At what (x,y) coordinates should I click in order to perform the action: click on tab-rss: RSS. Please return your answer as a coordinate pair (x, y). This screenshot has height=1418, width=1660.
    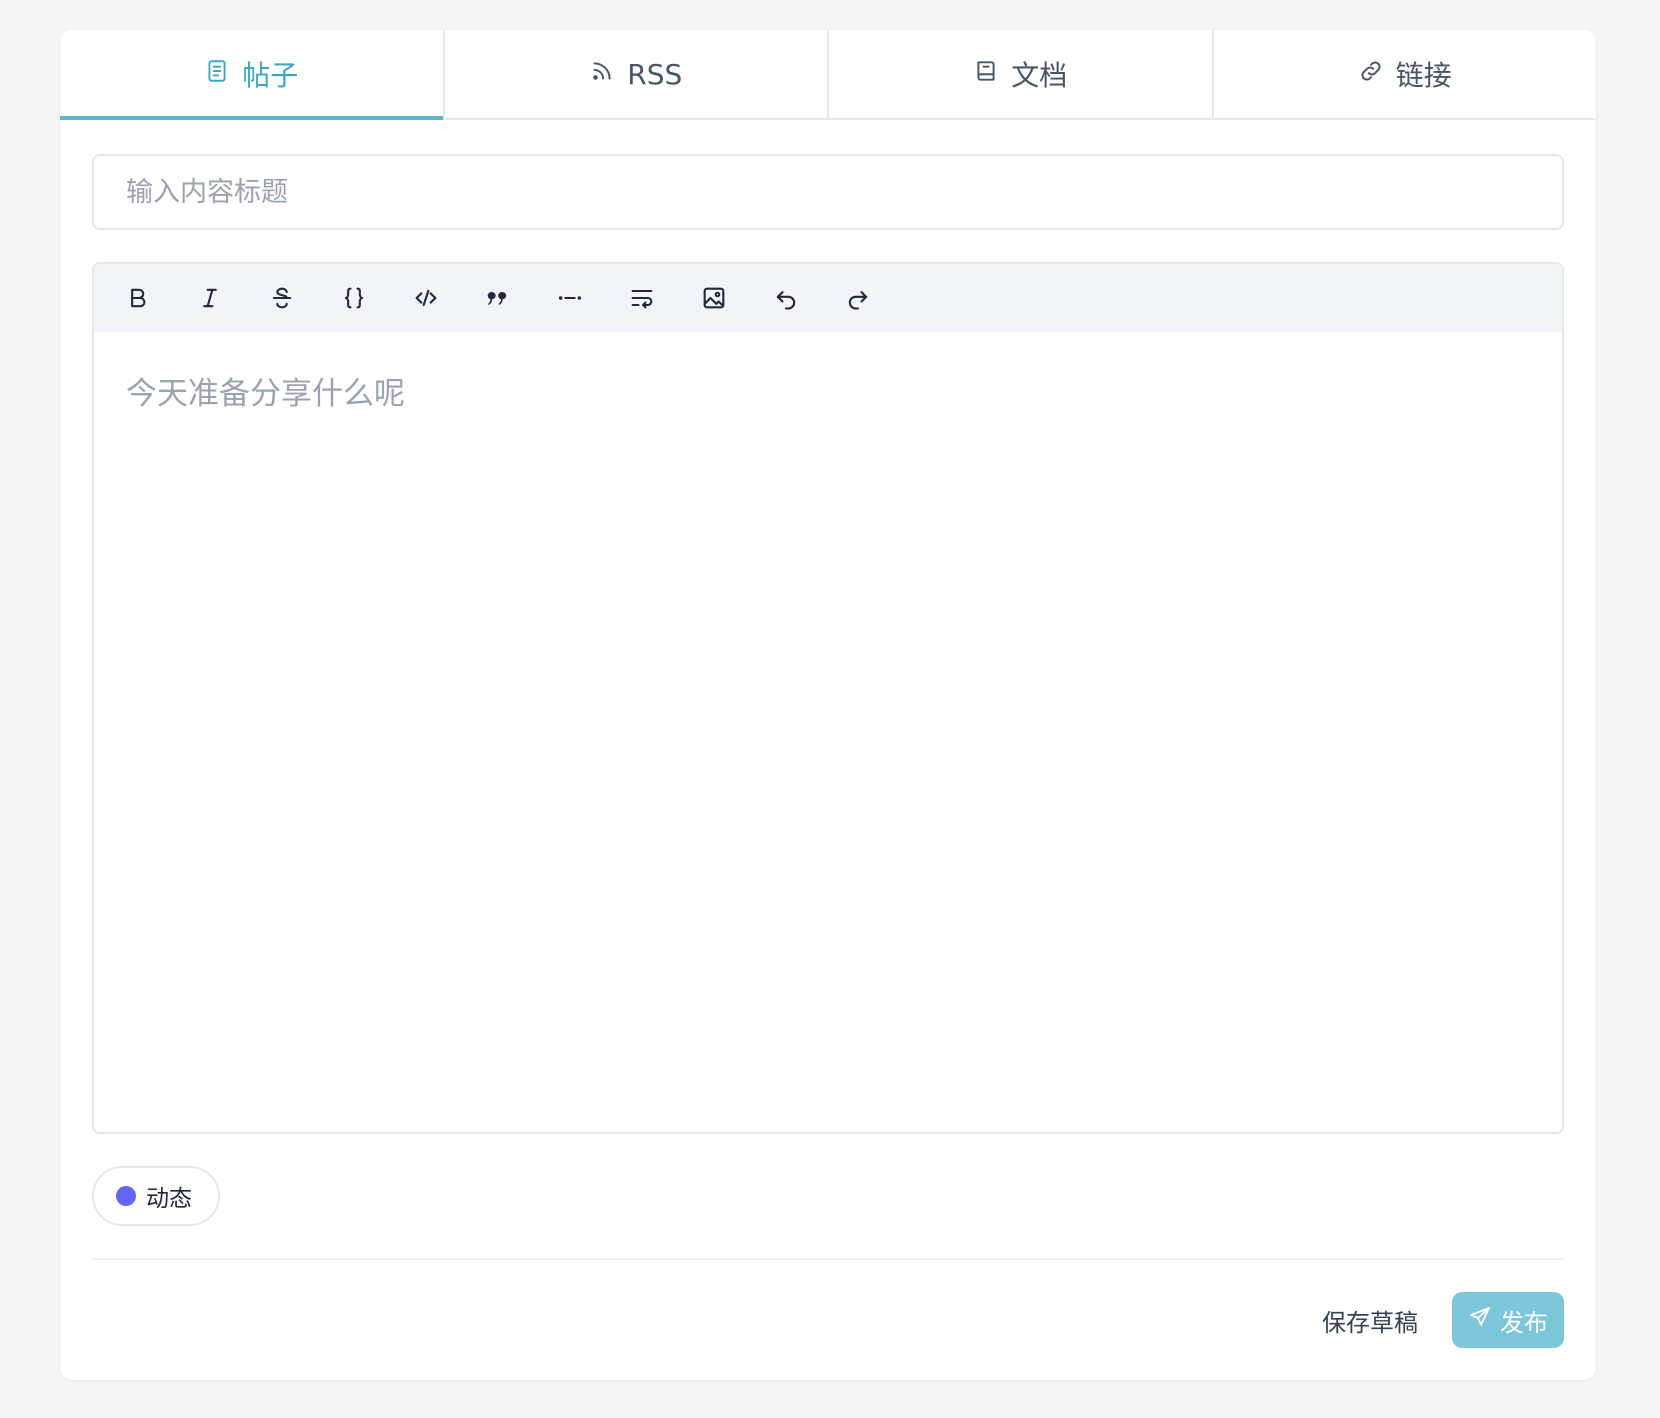
    Looking at the image, I should click on (637, 74).